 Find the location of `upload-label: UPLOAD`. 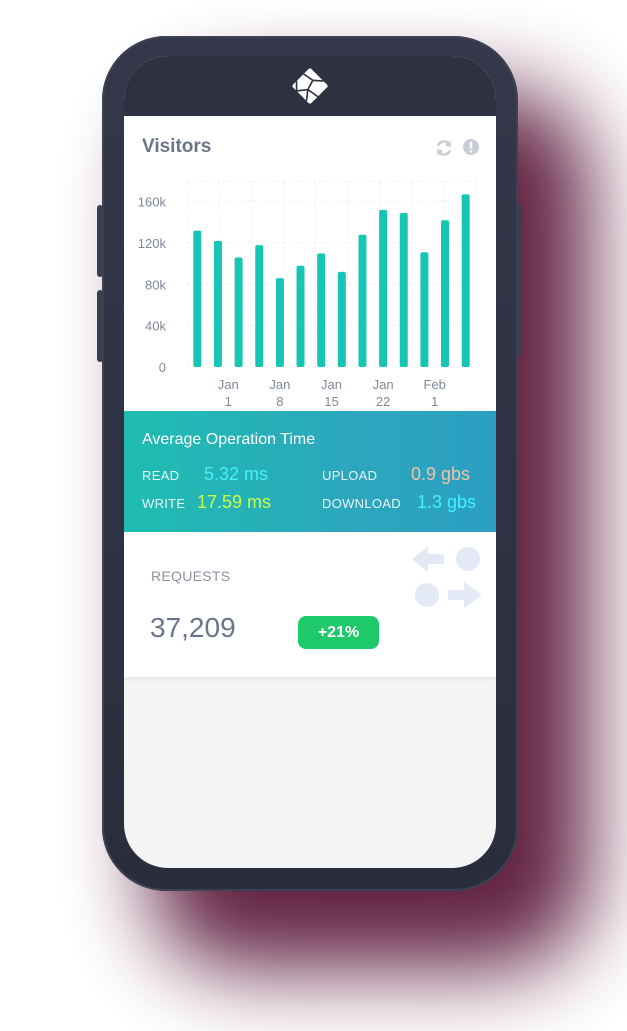

upload-label: UPLOAD is located at coordinates (350, 475).